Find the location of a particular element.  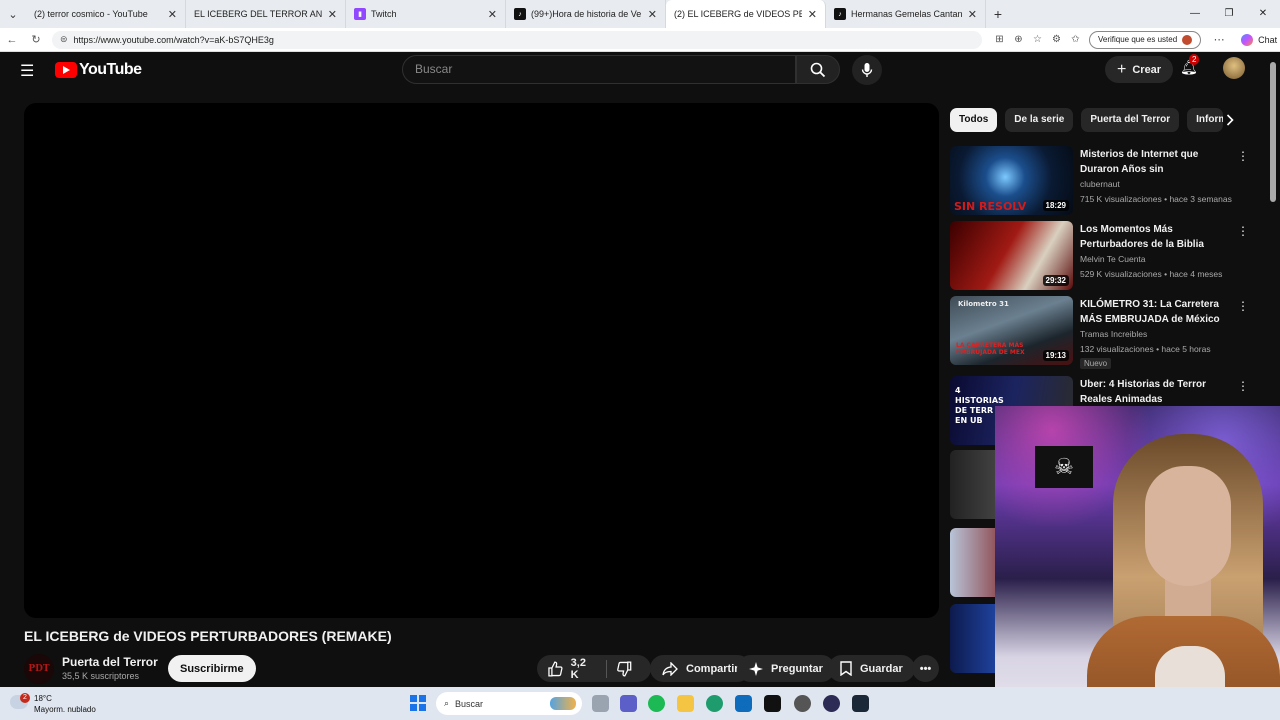

maximize-icon: ❐ is located at coordinates (1229, 14).